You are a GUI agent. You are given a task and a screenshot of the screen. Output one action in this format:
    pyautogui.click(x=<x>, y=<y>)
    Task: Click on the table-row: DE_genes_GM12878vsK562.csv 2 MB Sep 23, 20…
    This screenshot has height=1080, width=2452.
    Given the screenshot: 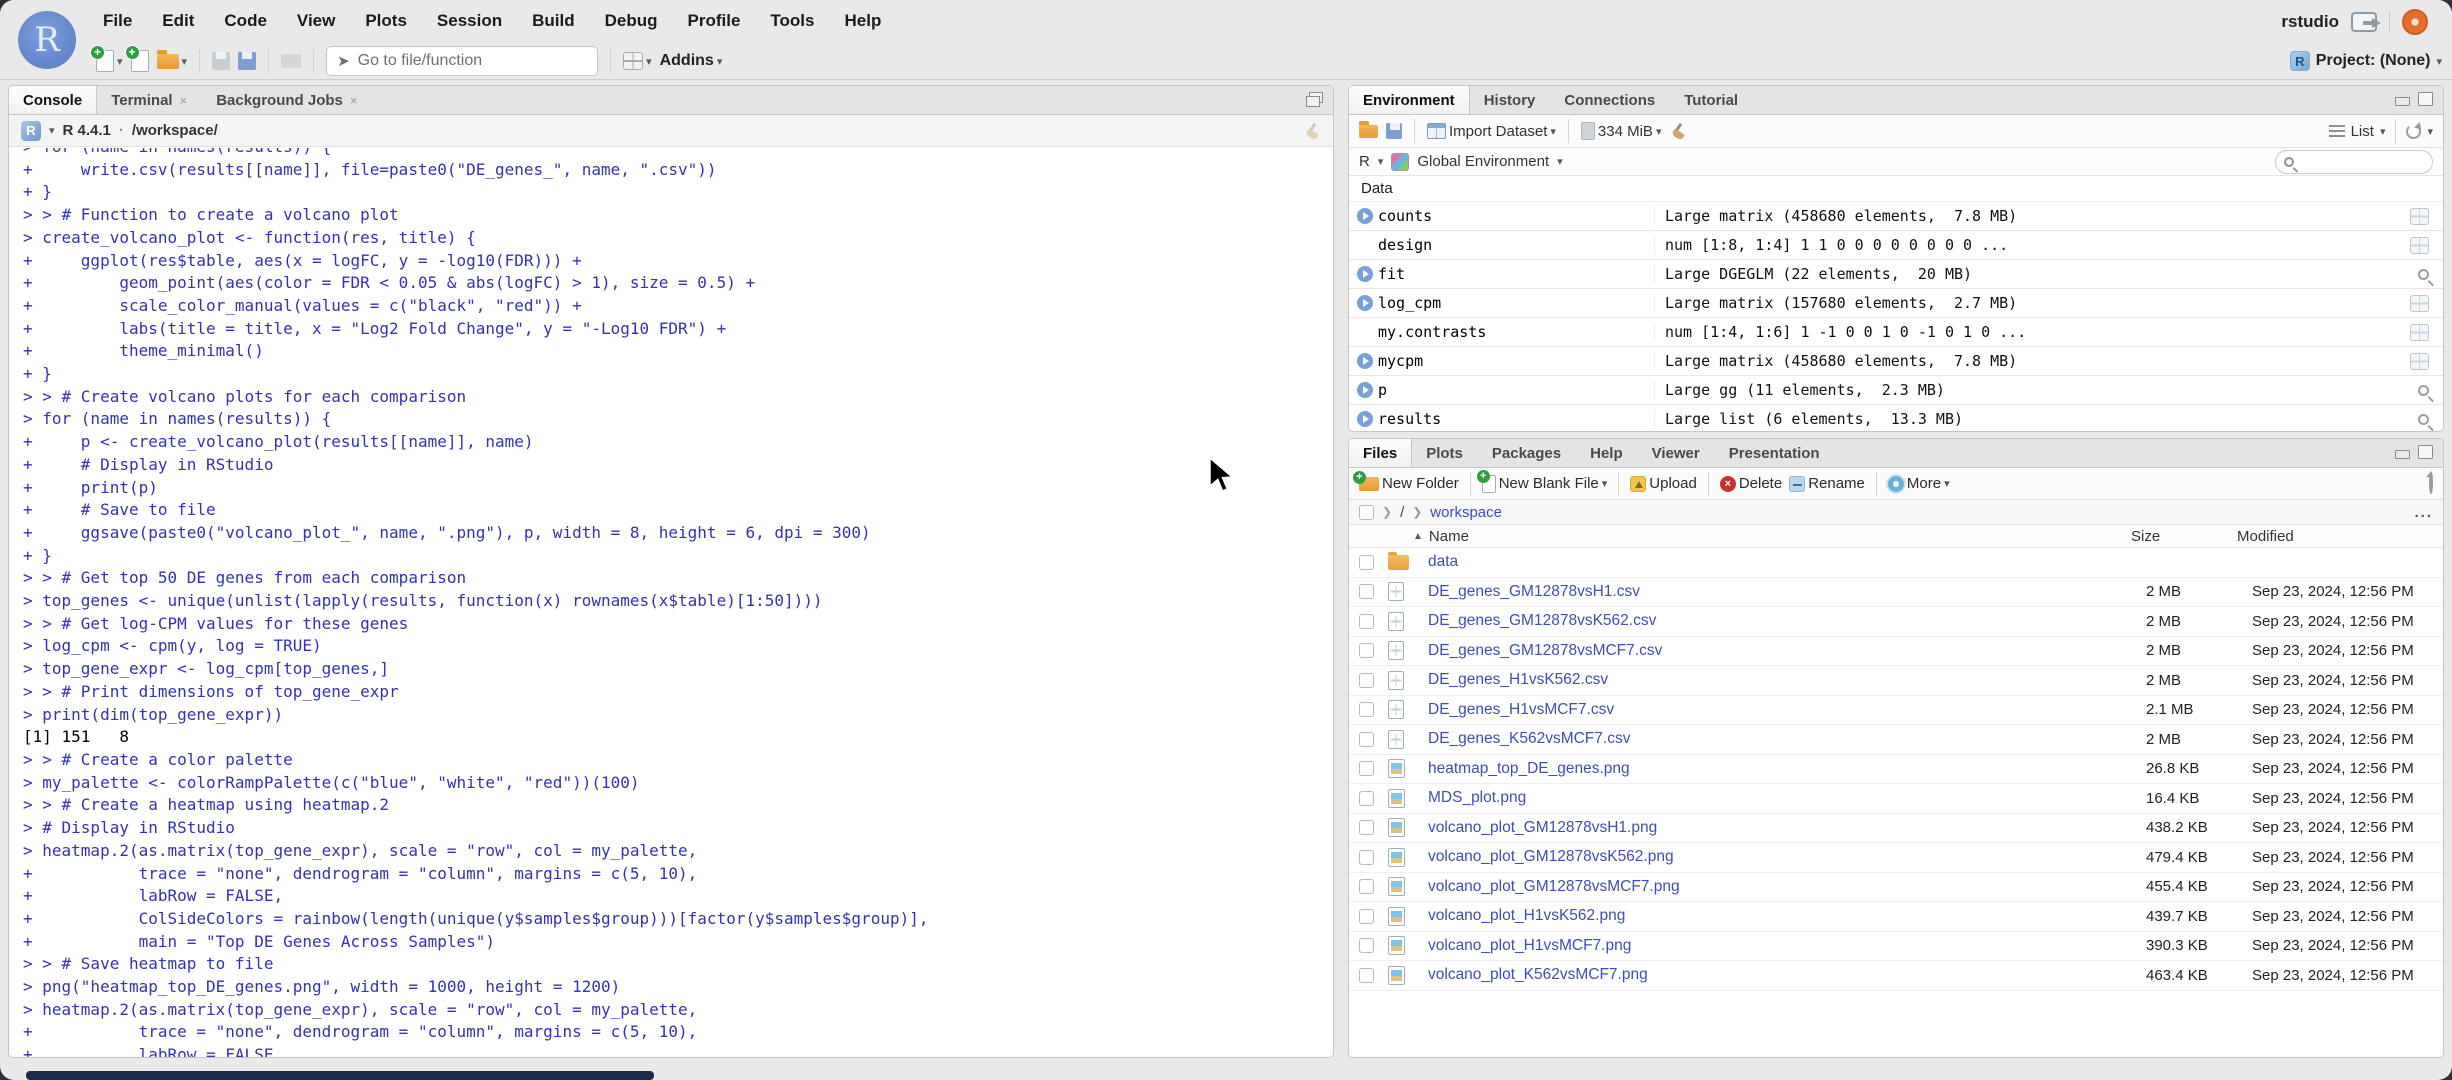 What is the action you would take?
    pyautogui.click(x=1896, y=622)
    